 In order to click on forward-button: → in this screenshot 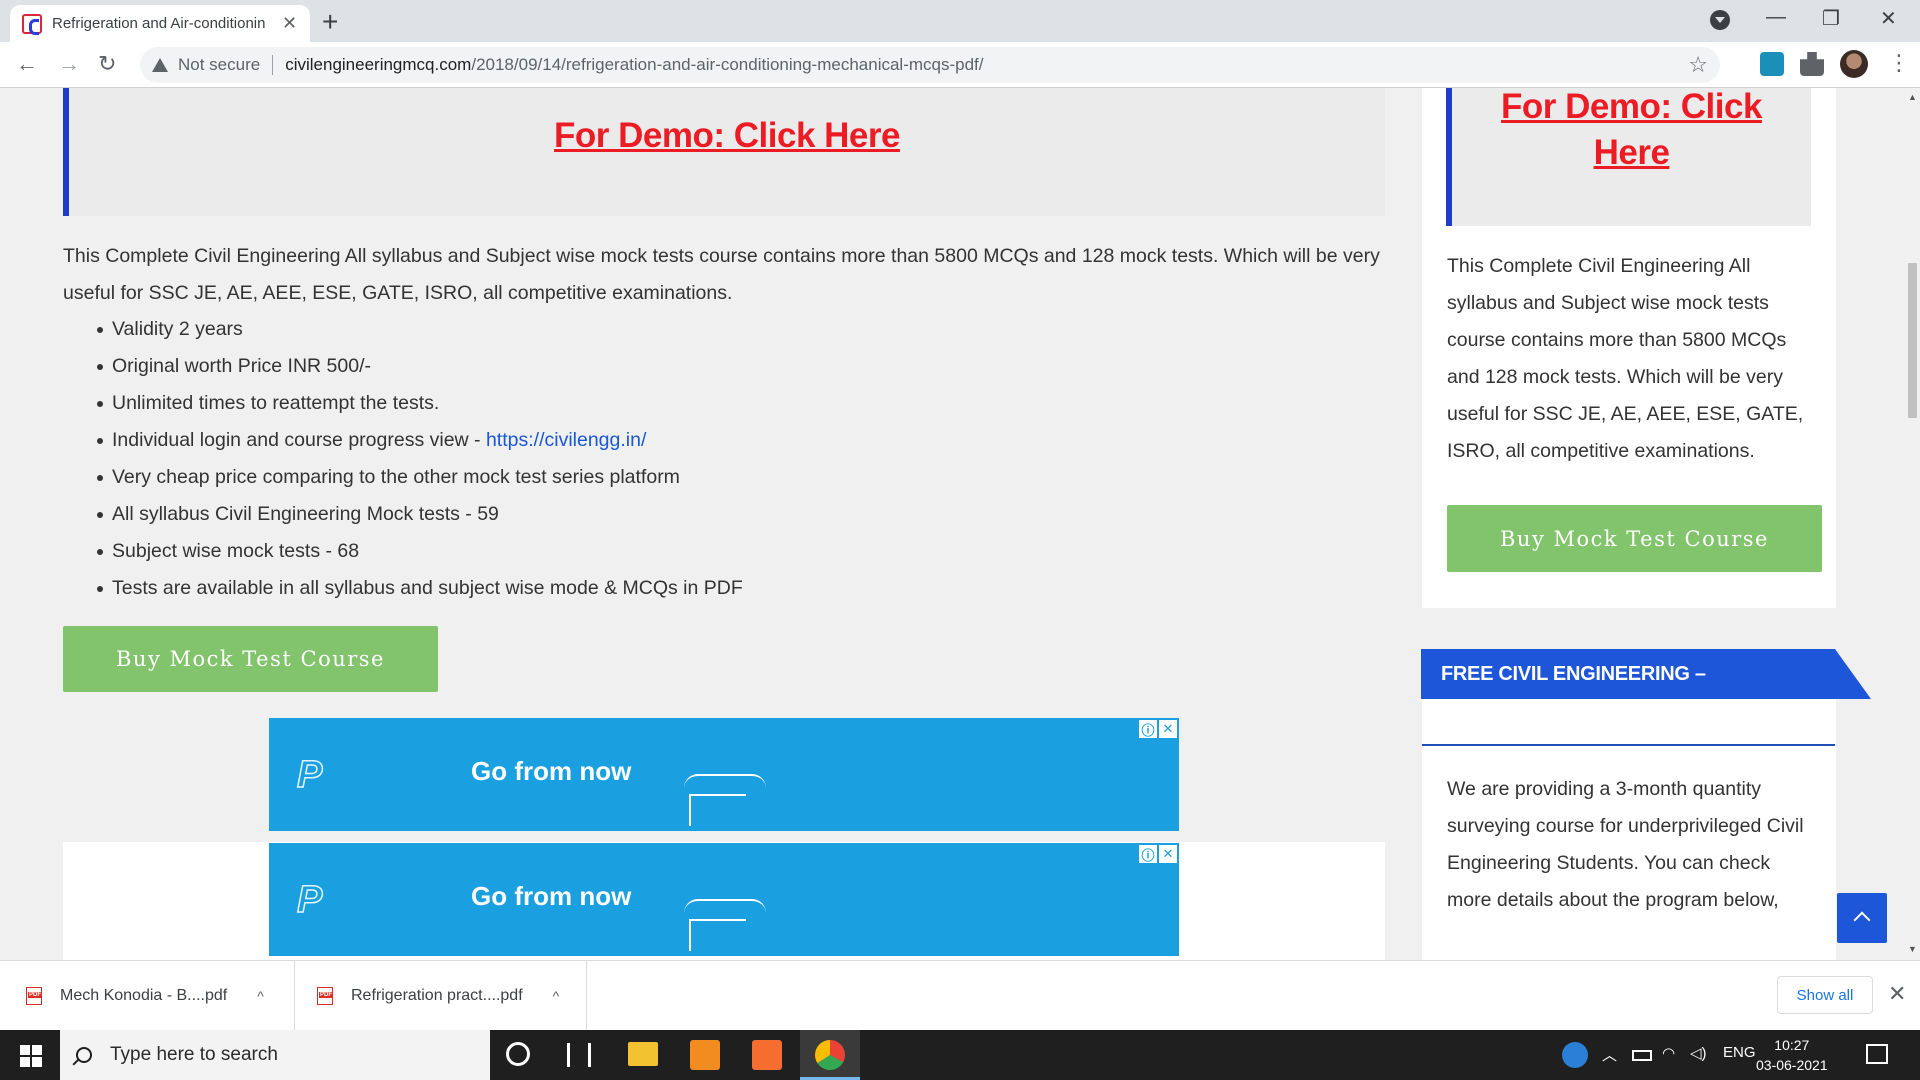, I will do `click(69, 64)`.